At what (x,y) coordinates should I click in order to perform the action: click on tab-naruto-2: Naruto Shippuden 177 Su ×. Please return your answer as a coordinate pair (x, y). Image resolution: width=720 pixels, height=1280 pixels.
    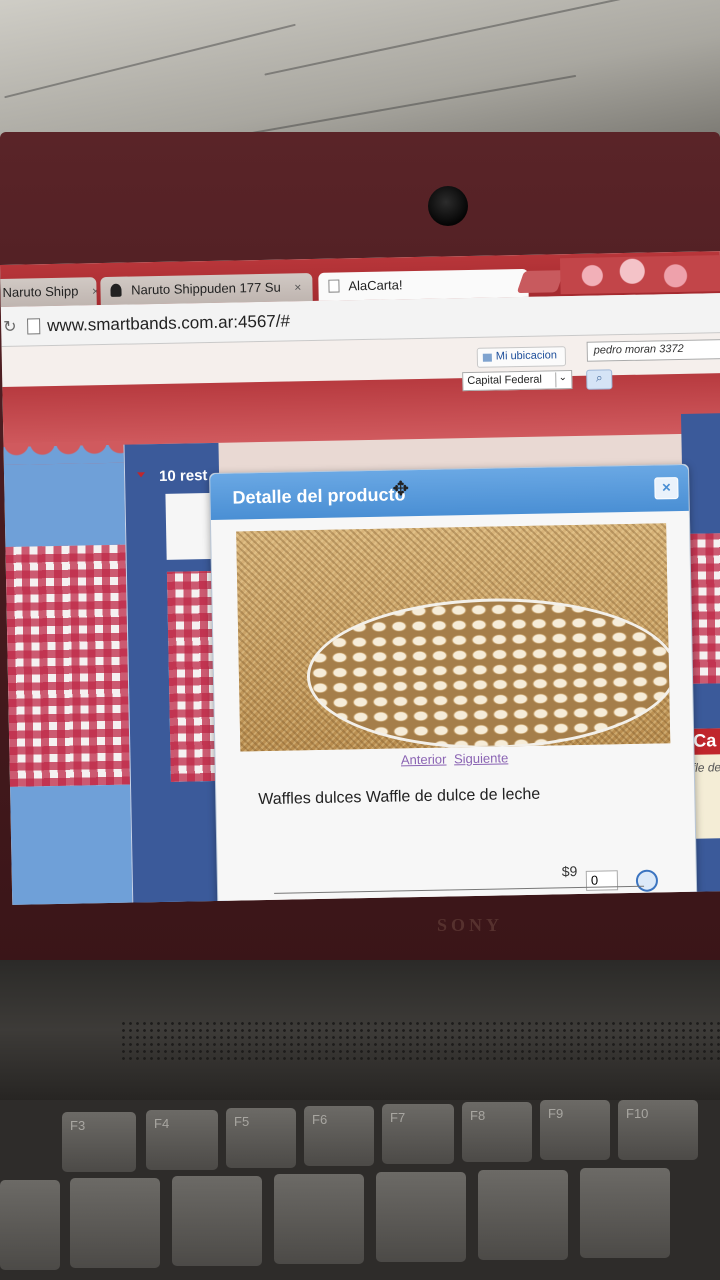
    Looking at the image, I should click on (206, 289).